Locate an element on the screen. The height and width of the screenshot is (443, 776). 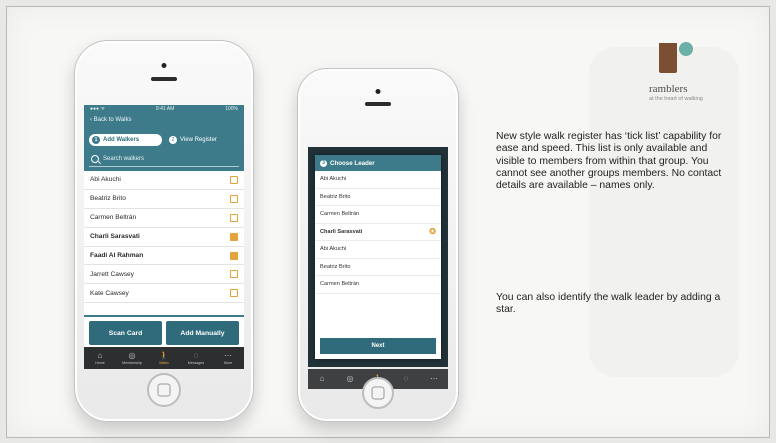
add-manually-button: Add Manually is located at coordinates (202, 333).